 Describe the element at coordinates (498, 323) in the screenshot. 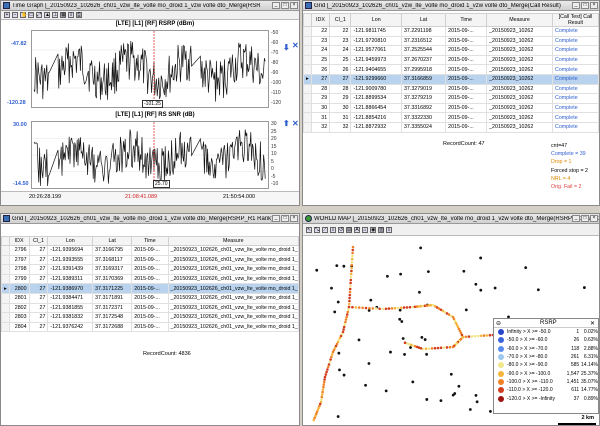

I see `legend-collapse-icon: ⊖` at that location.